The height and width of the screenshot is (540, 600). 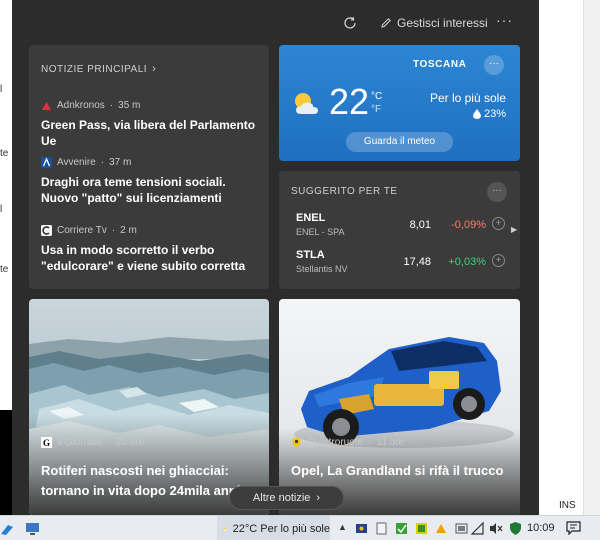 I want to click on top-news-title: NOTIZIE PRINCIPALI, so click(x=94, y=69).